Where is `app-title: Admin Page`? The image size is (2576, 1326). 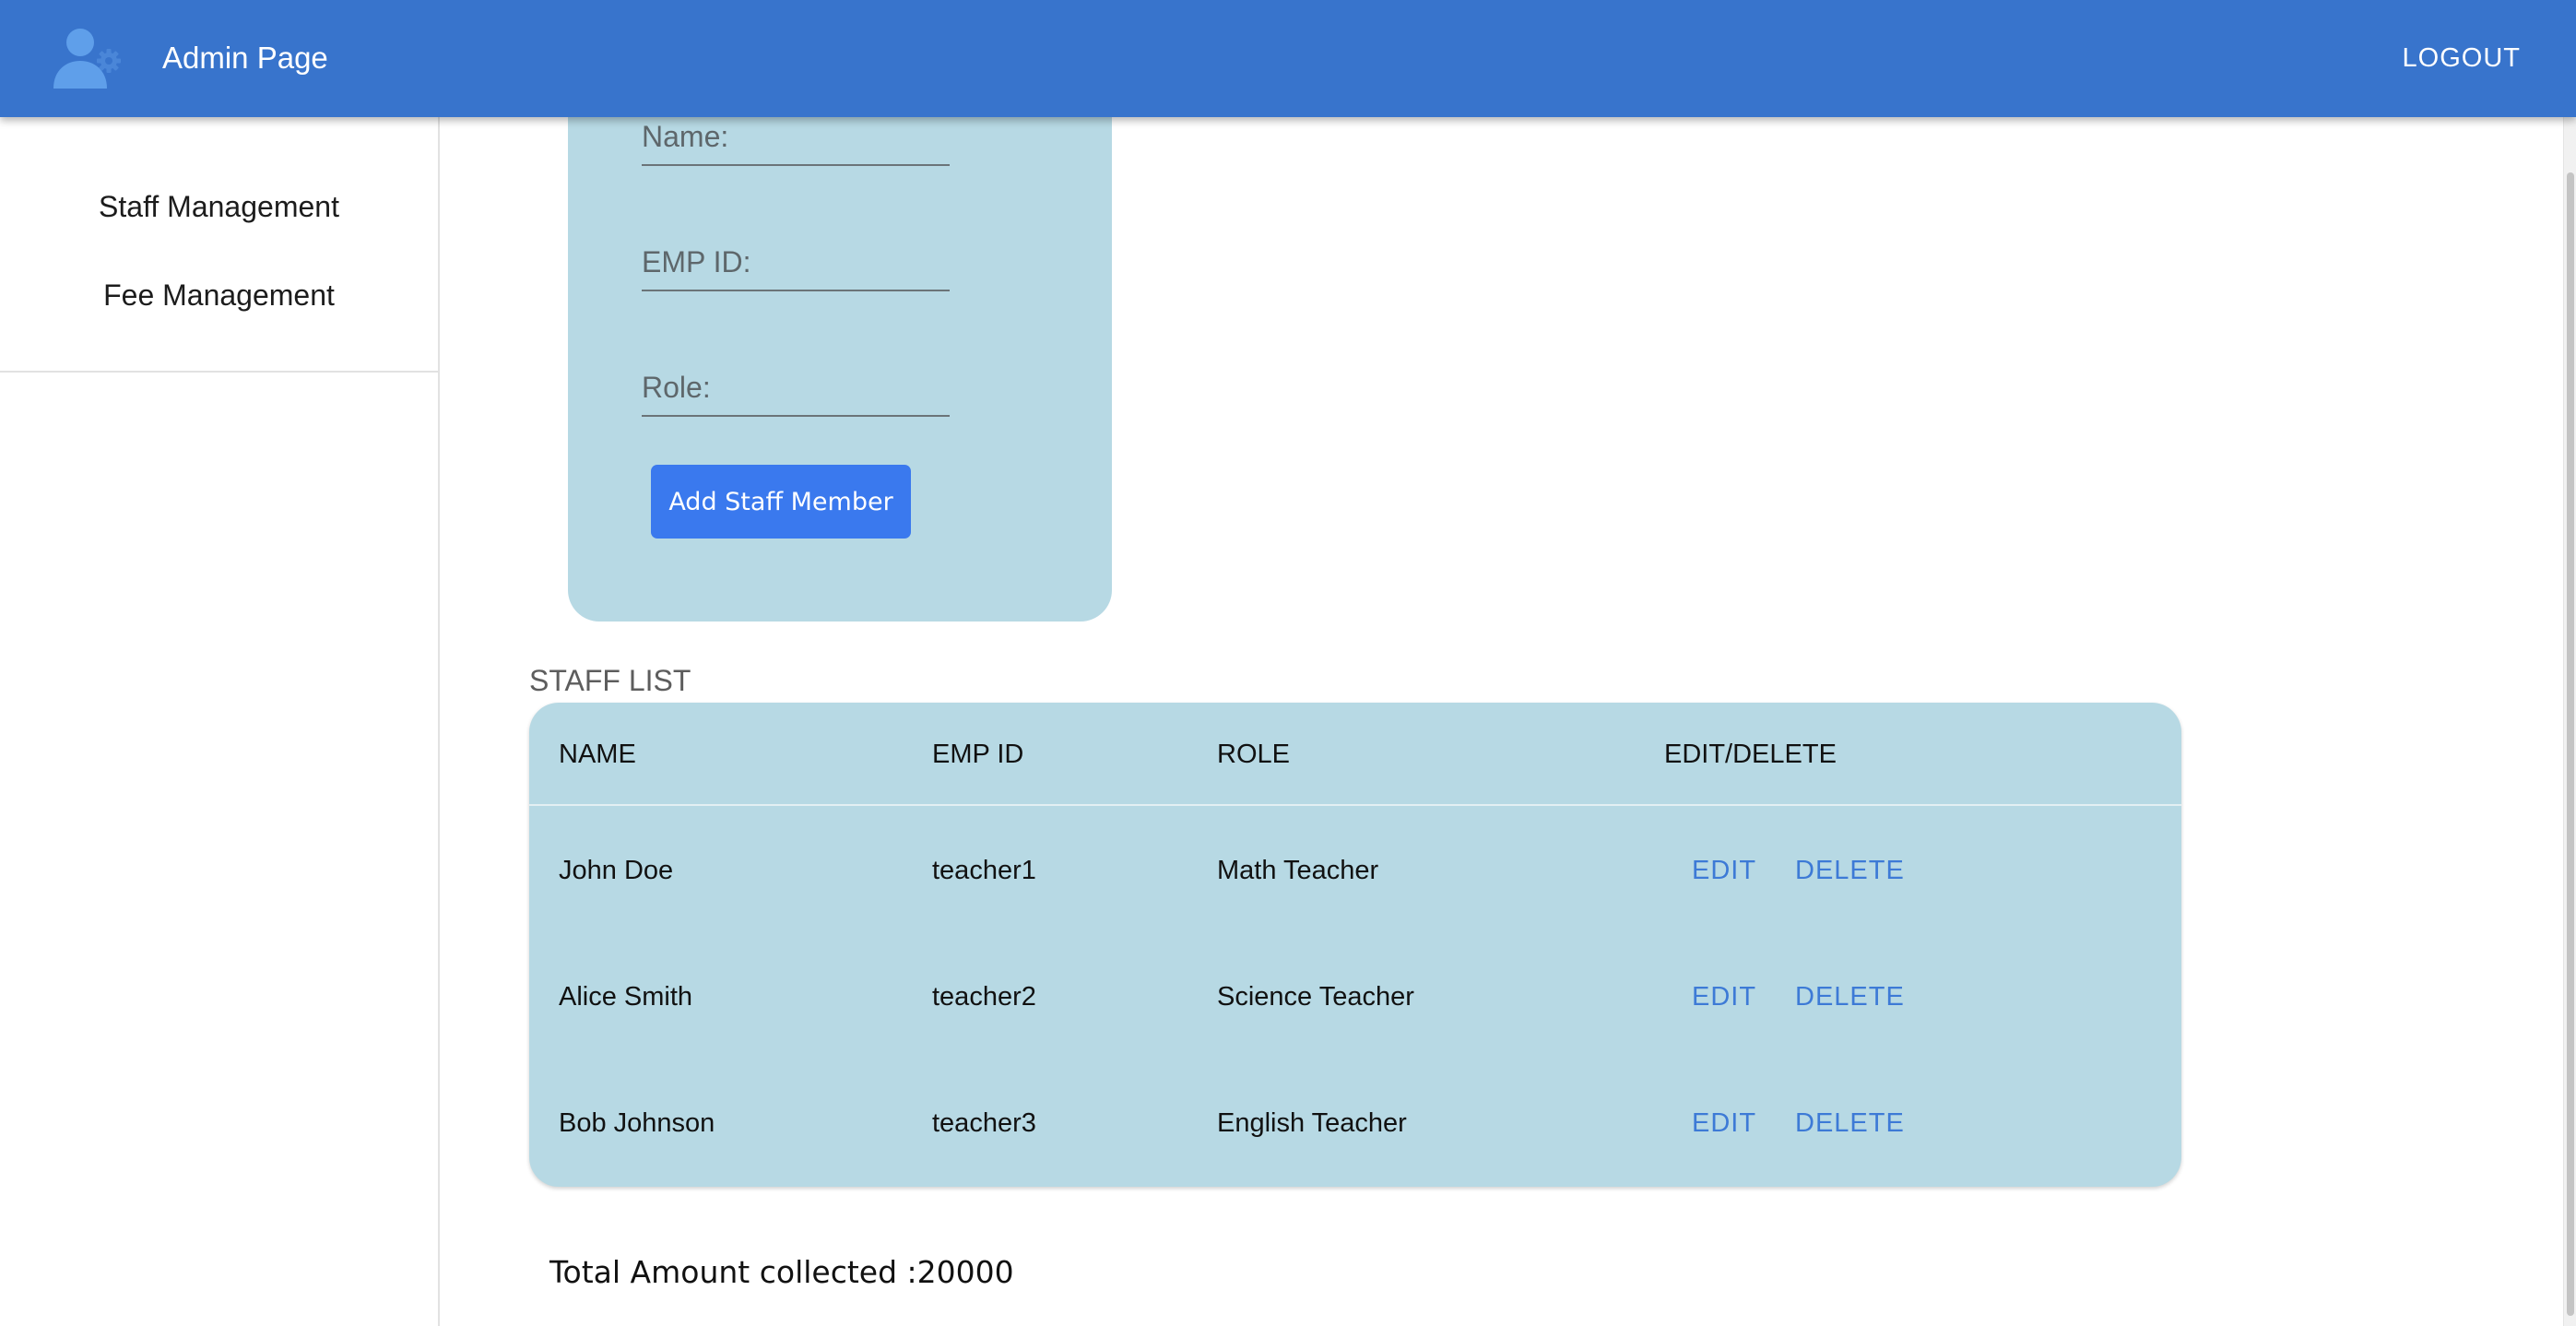 app-title: Admin Page is located at coordinates (245, 58).